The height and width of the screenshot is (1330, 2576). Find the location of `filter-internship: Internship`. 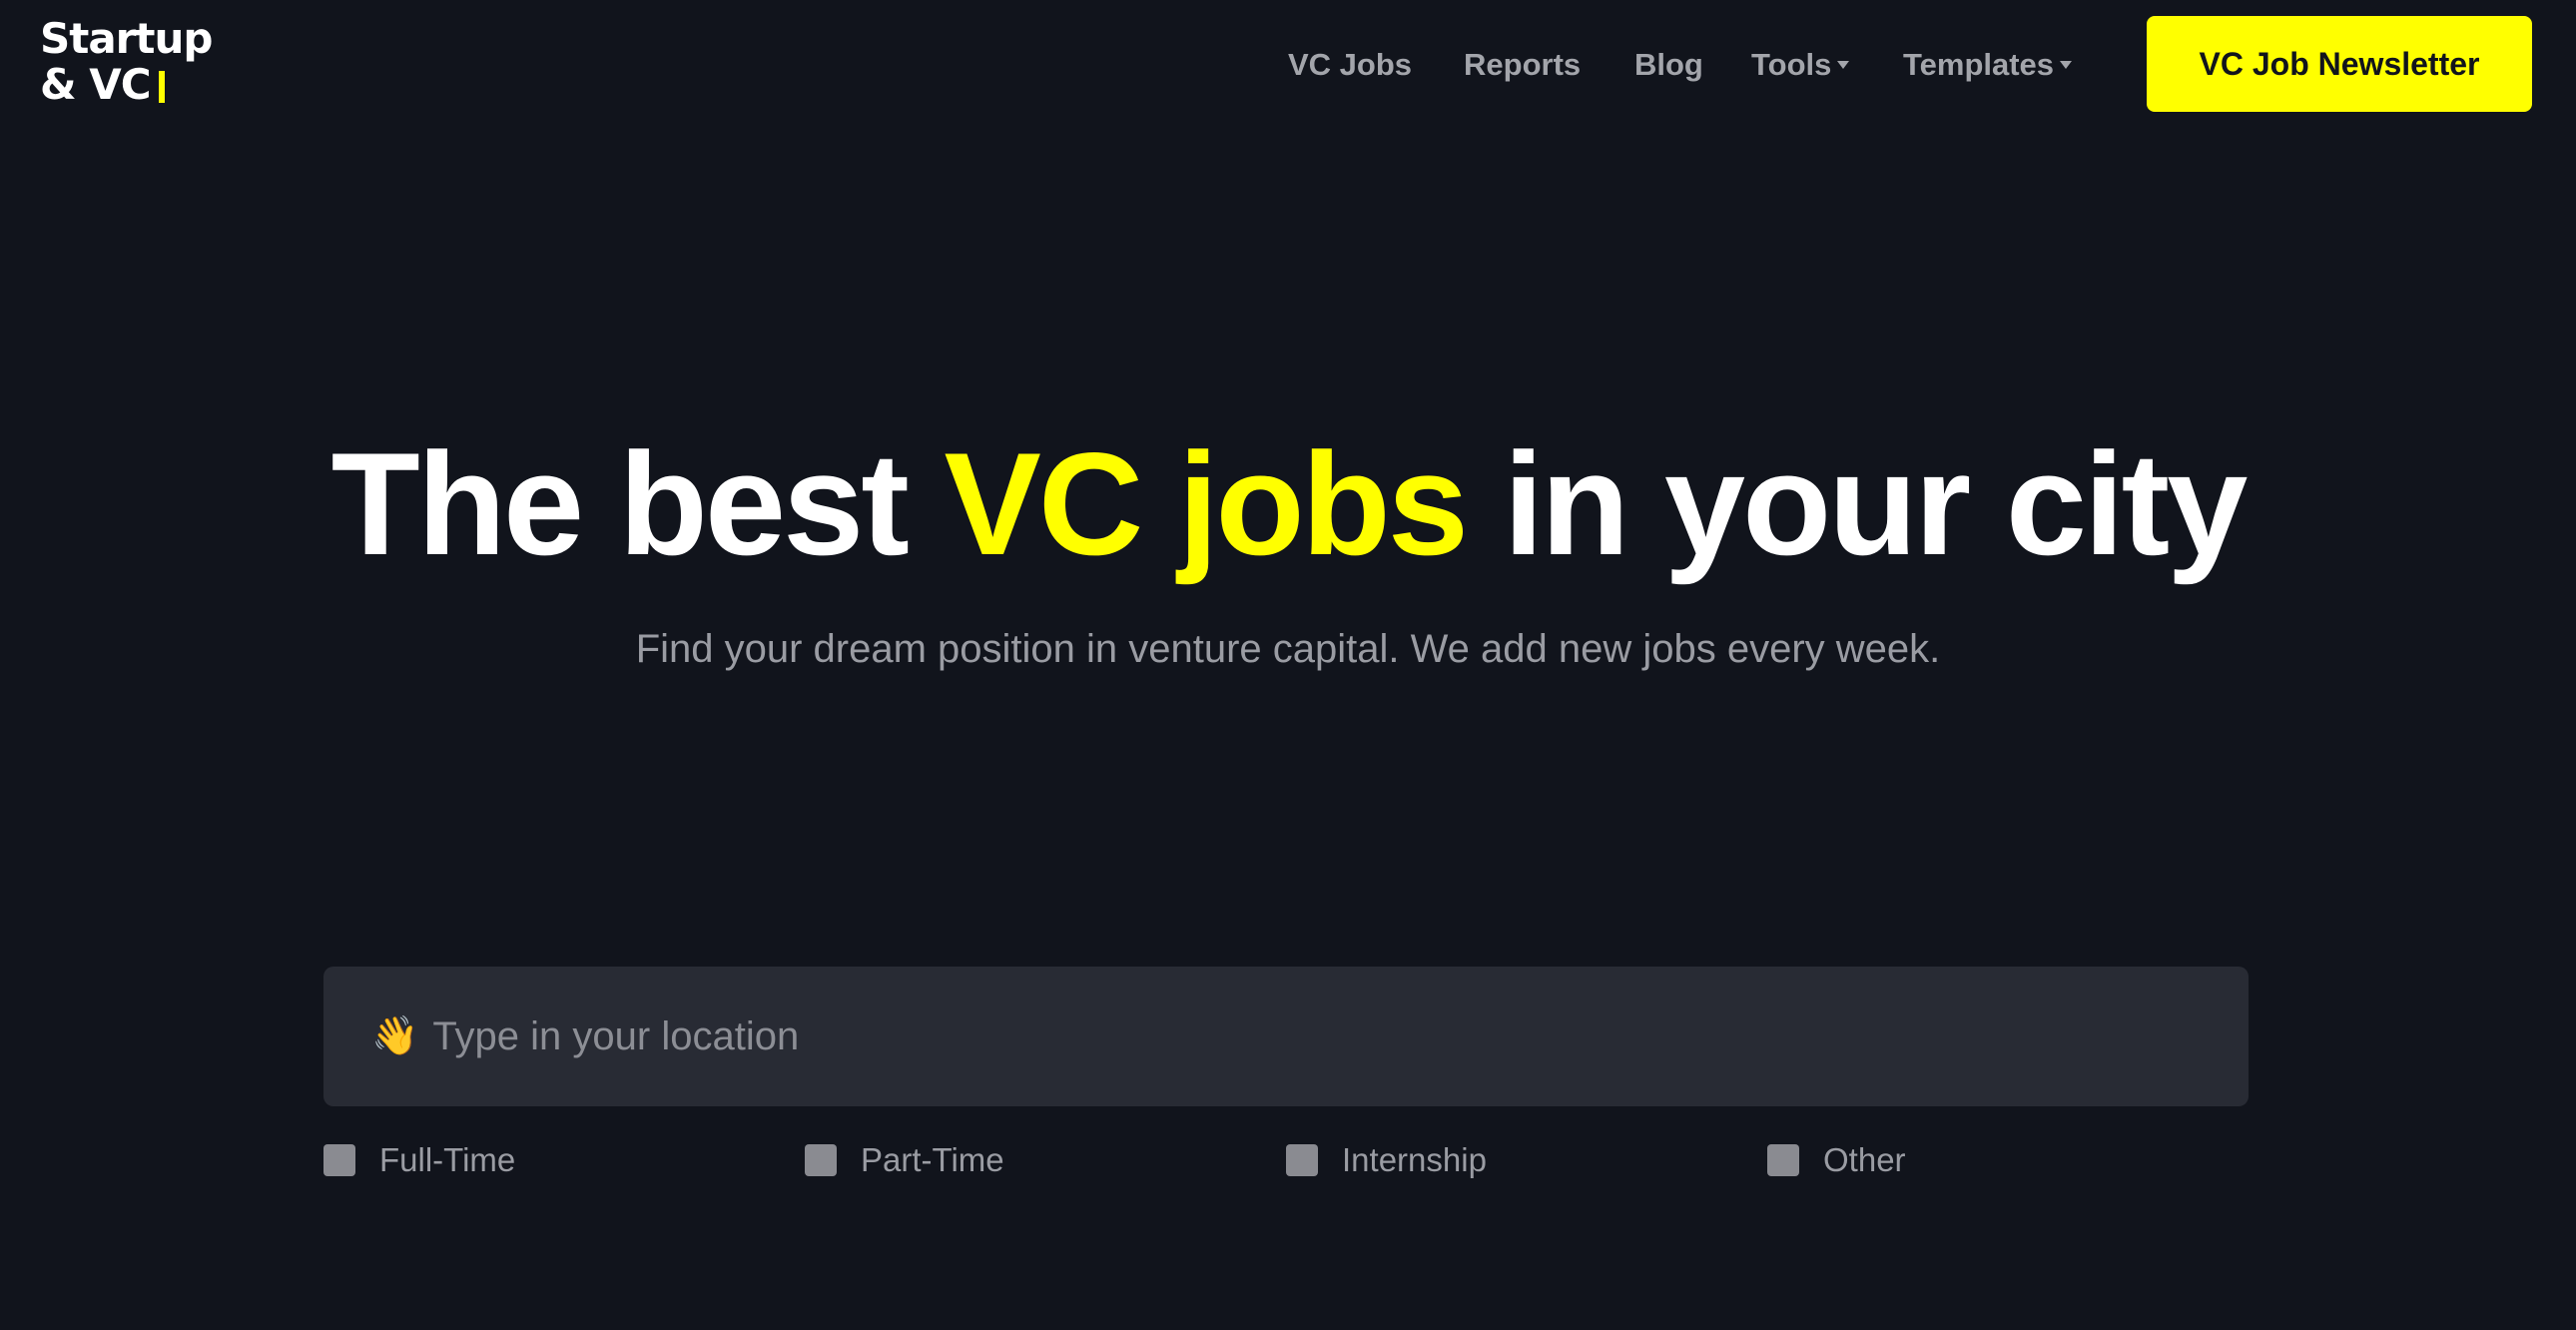

filter-internship: Internship is located at coordinates (1386, 1160).